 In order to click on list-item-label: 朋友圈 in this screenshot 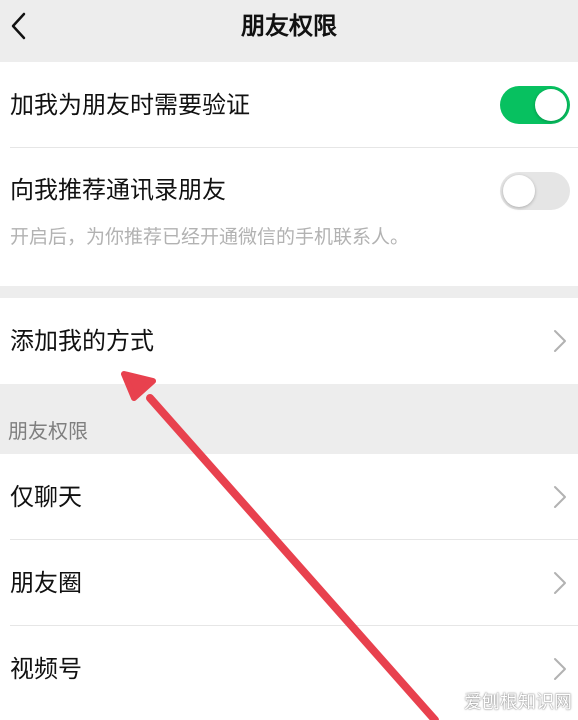, I will do `click(46, 583)`.